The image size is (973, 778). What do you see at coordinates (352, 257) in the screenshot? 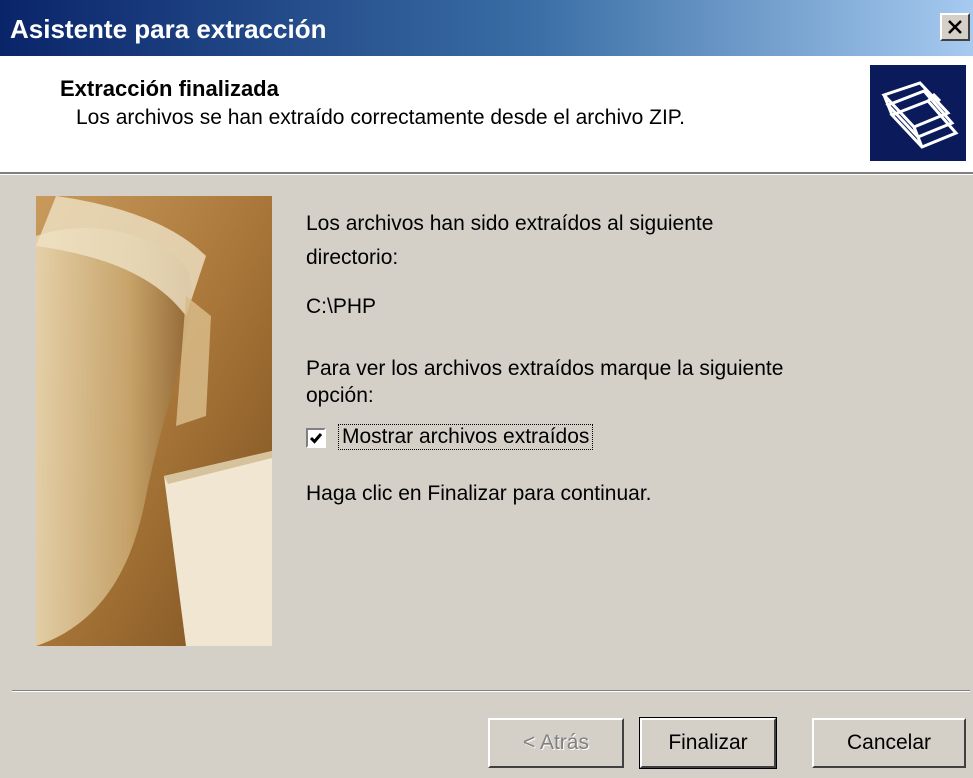
I see `extracted-to-label-line2: directorio:` at bounding box center [352, 257].